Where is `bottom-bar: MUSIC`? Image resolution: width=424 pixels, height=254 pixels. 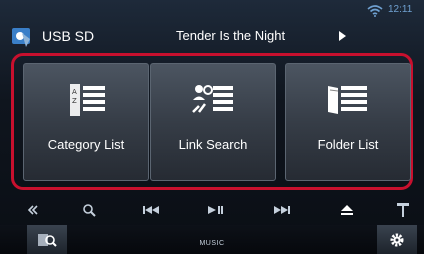 bottom-bar: MUSIC is located at coordinates (212, 239).